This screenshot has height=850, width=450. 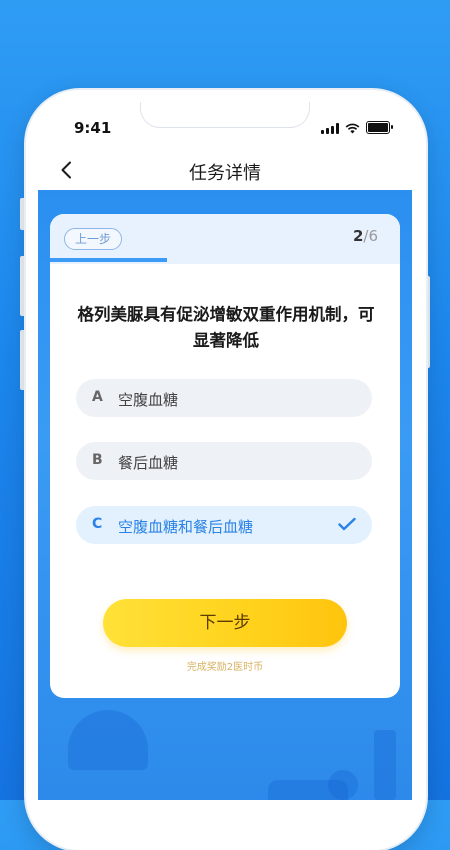 I want to click on option-letter: C, so click(x=97, y=524).